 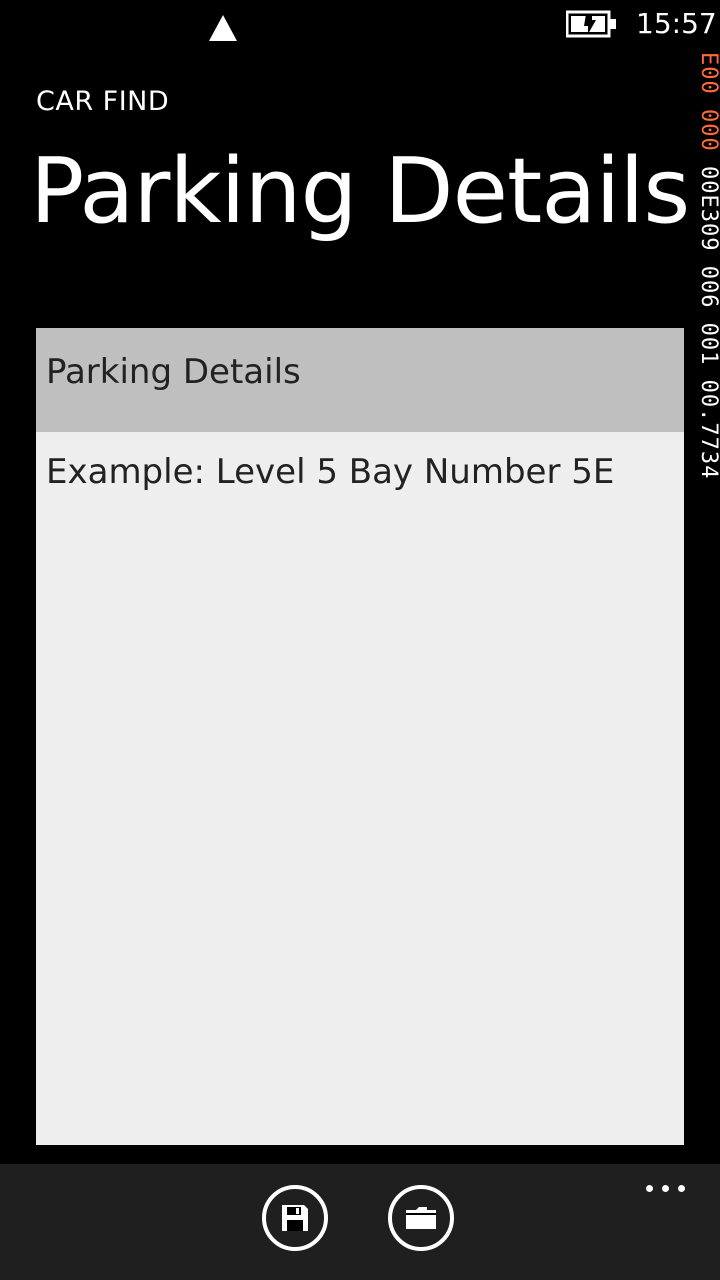 What do you see at coordinates (223, 28) in the screenshot?
I see `signal-icon` at bounding box center [223, 28].